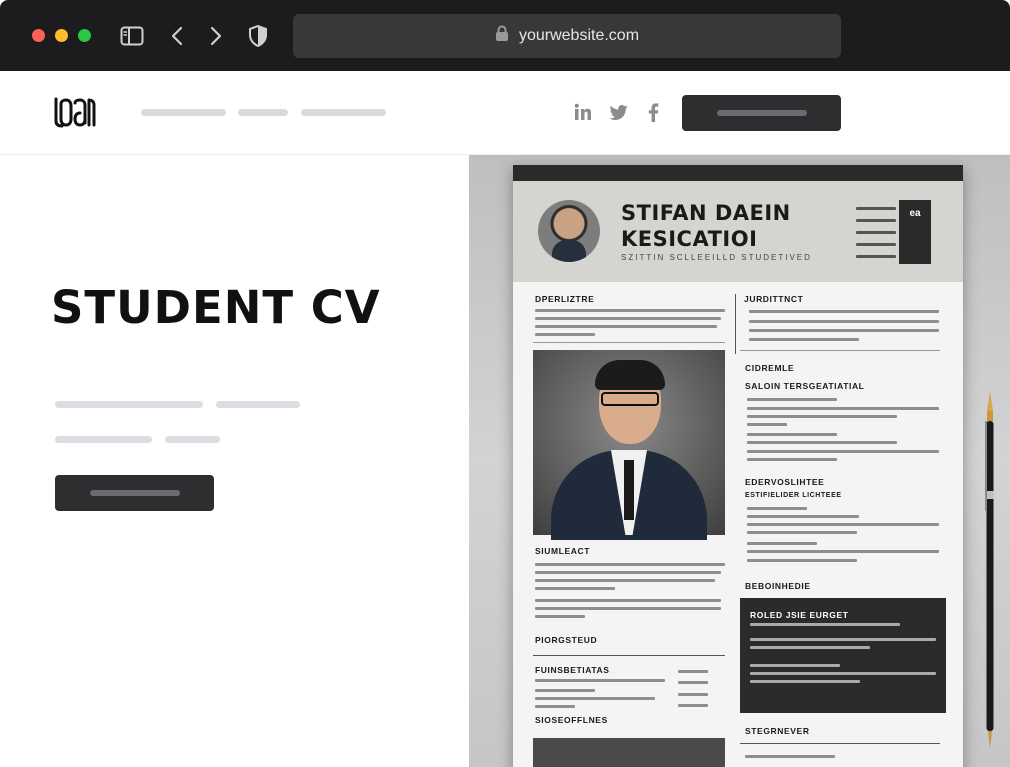 This screenshot has height=767, width=1010. Describe the element at coordinates (843, 655) in the screenshot. I see `cv-highlight-box: ROLED JSIE EURGET` at that location.